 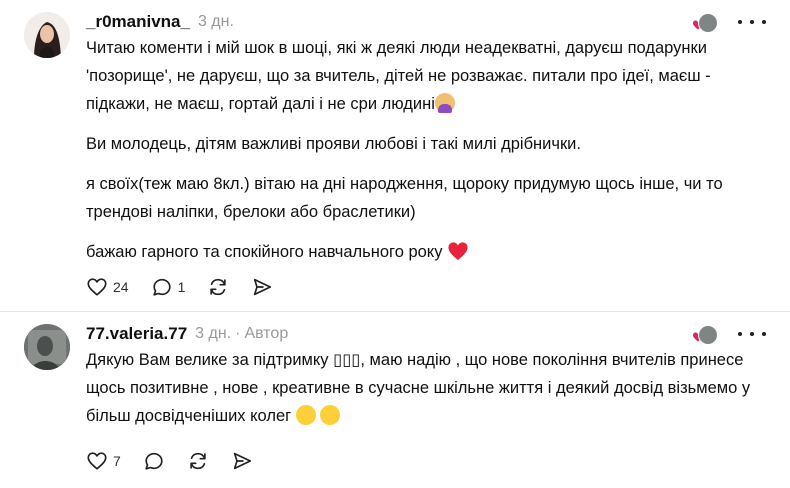 I want to click on comment-header: _r0manivna_ 3 дн., so click(x=160, y=22).